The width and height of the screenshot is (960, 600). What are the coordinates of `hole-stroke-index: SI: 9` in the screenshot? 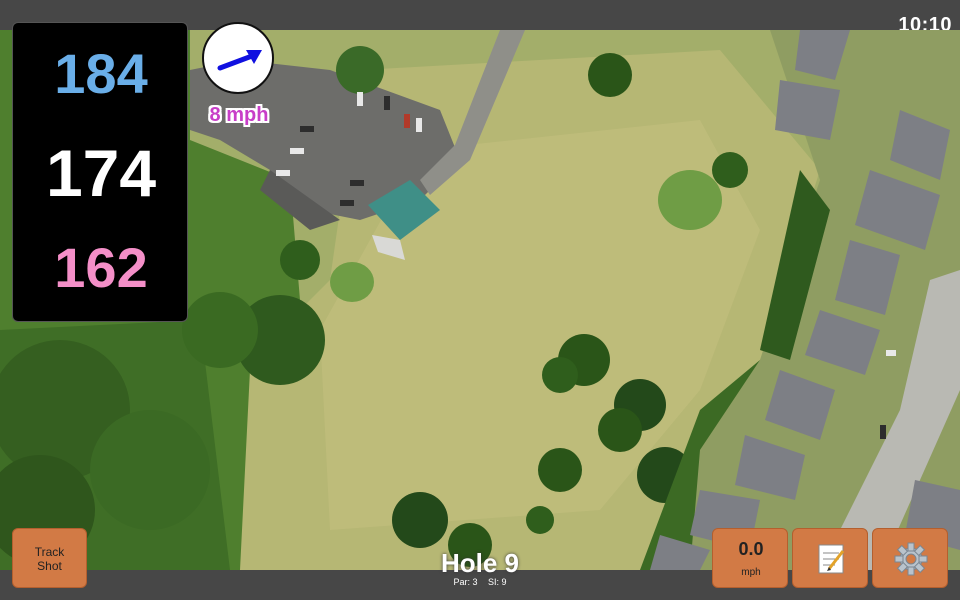 It's located at (497, 582).